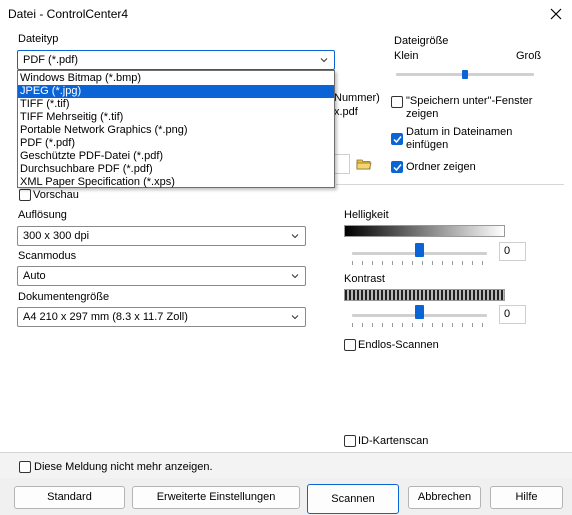  I want to click on show-folder-label: Ordner zeigen, so click(441, 167).